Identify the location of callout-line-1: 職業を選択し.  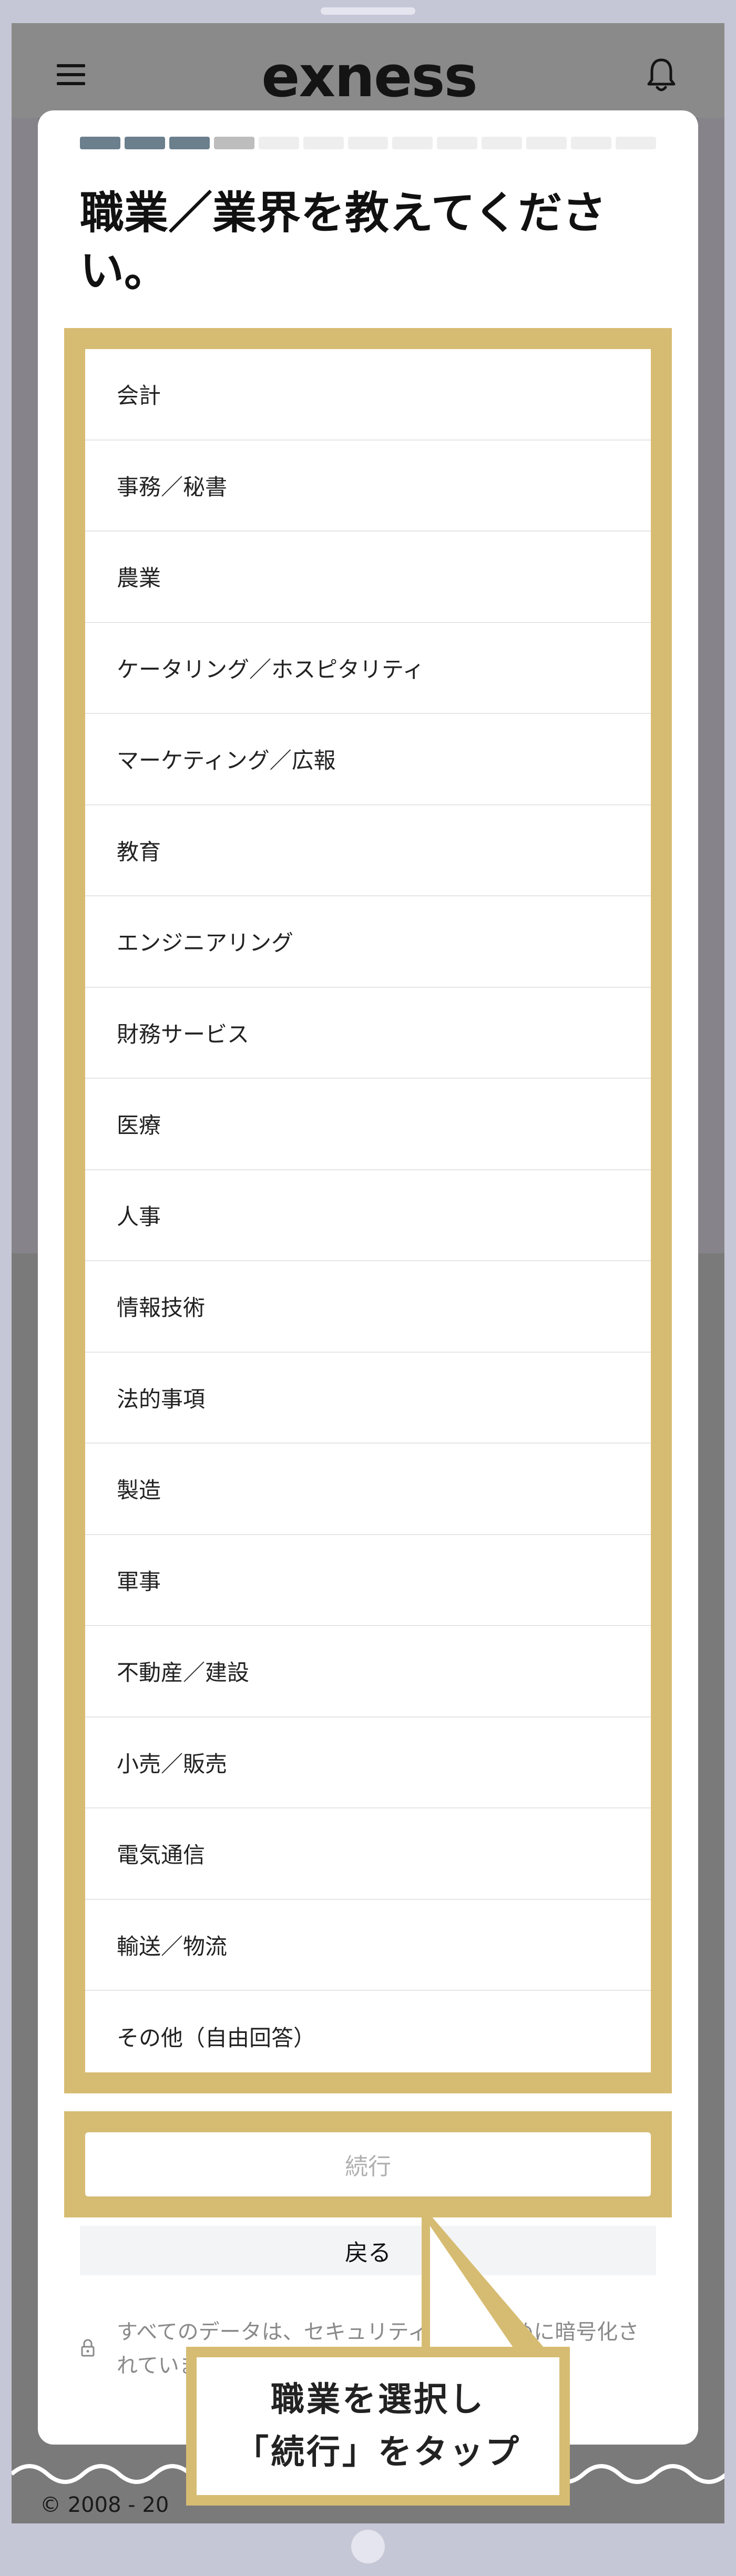
(378, 2399).